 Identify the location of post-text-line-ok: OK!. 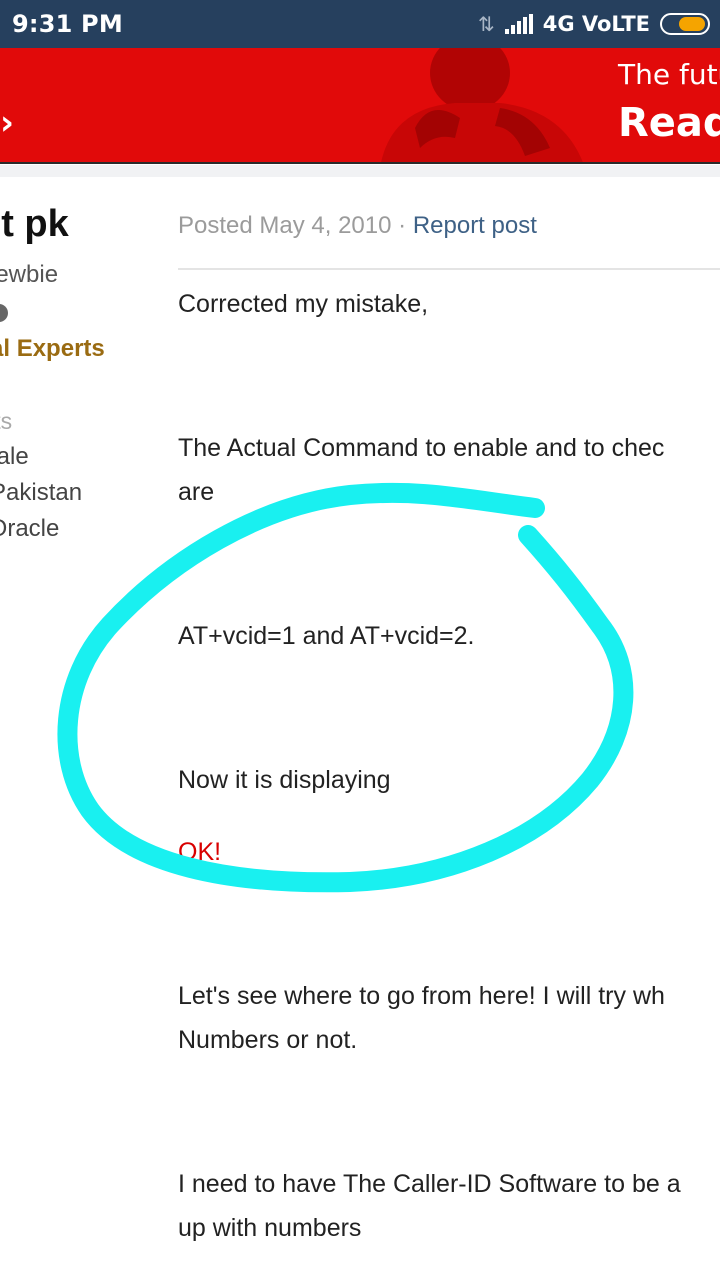
(200, 852).